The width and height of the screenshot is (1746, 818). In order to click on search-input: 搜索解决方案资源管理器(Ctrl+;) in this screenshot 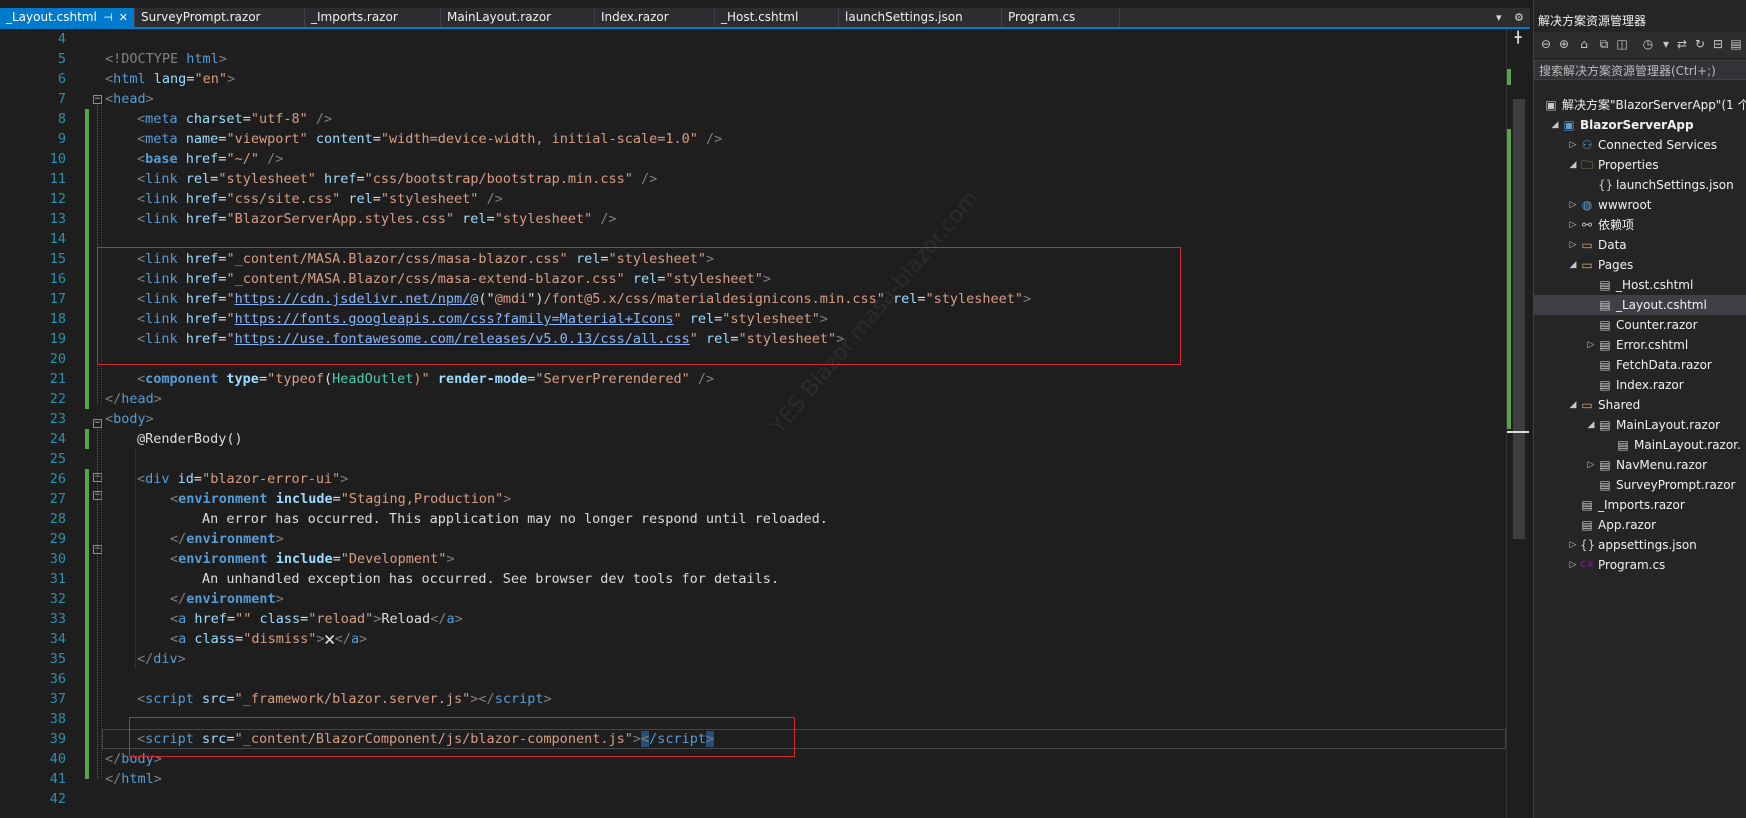, I will do `click(1640, 70)`.